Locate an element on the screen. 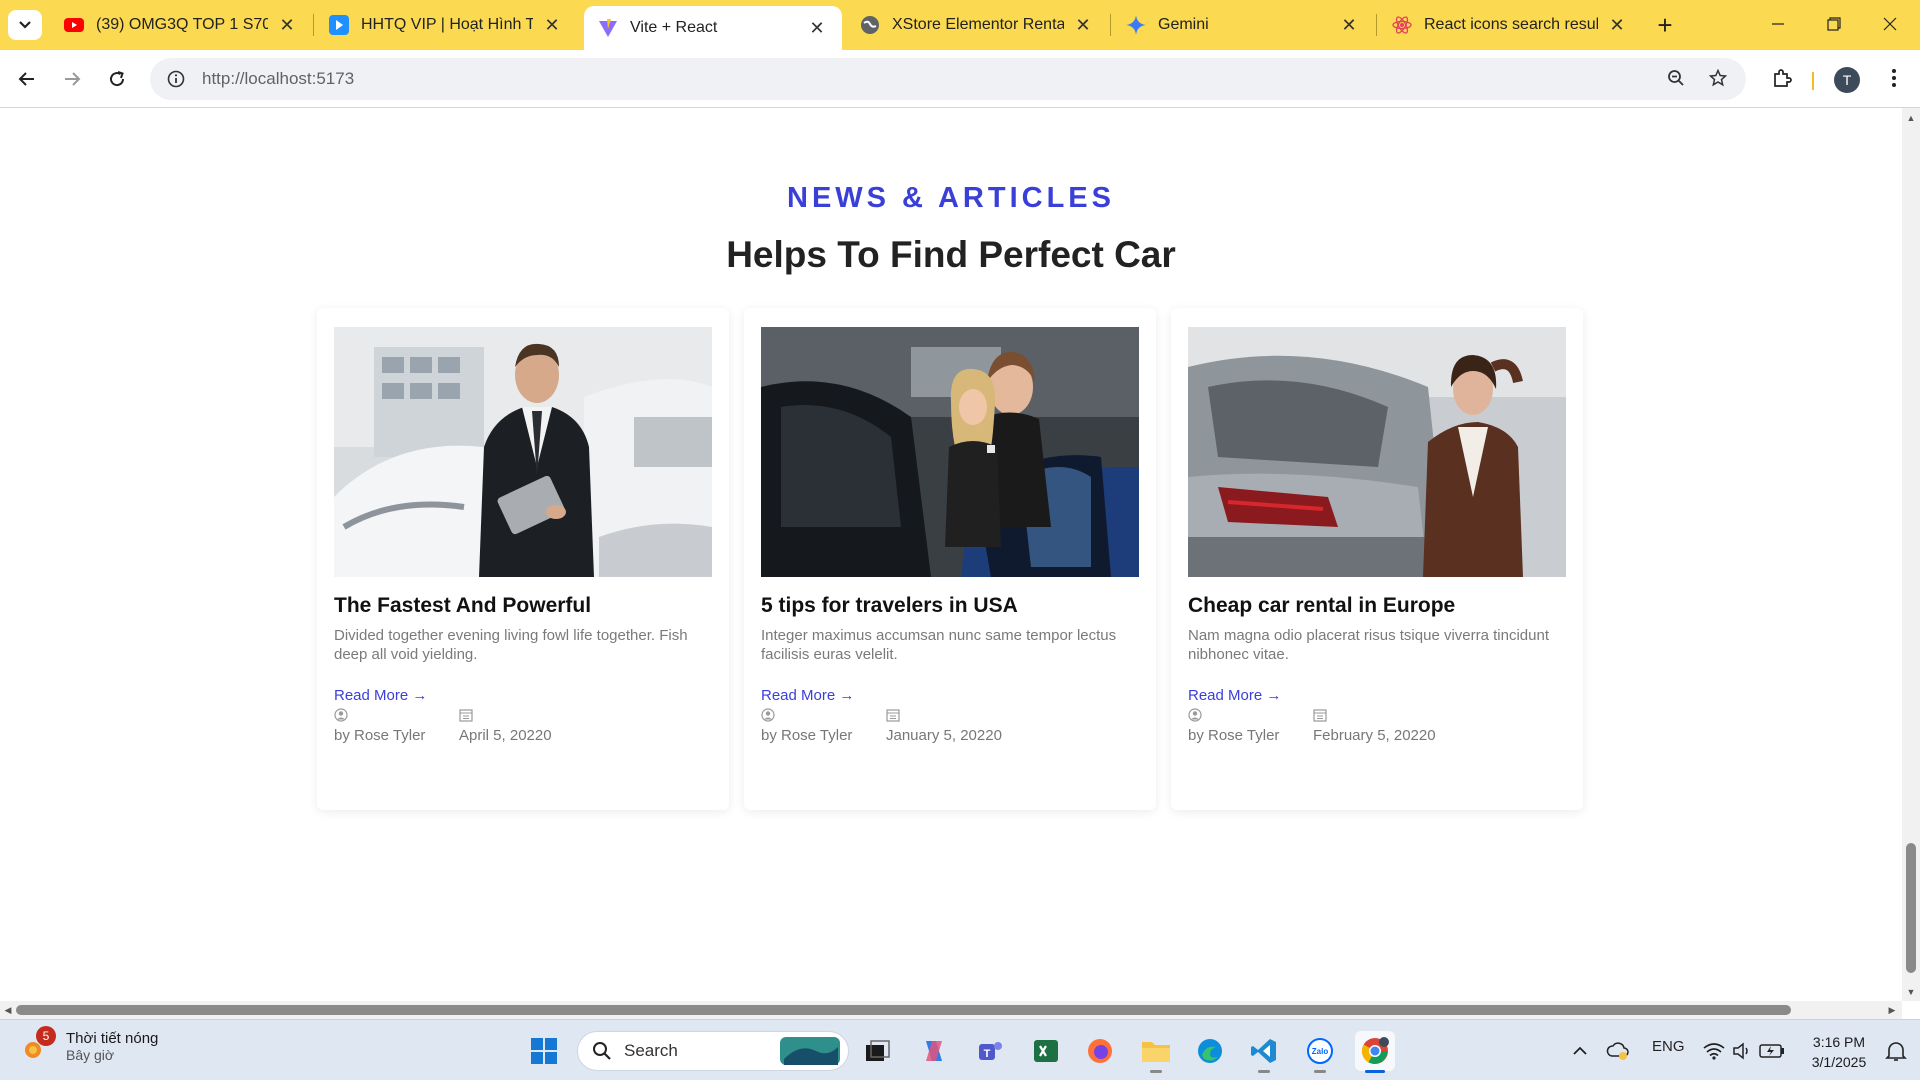 This screenshot has width=1920, height=1080. vertical-scrollbar: ▲ ▼ is located at coordinates (1911, 554).